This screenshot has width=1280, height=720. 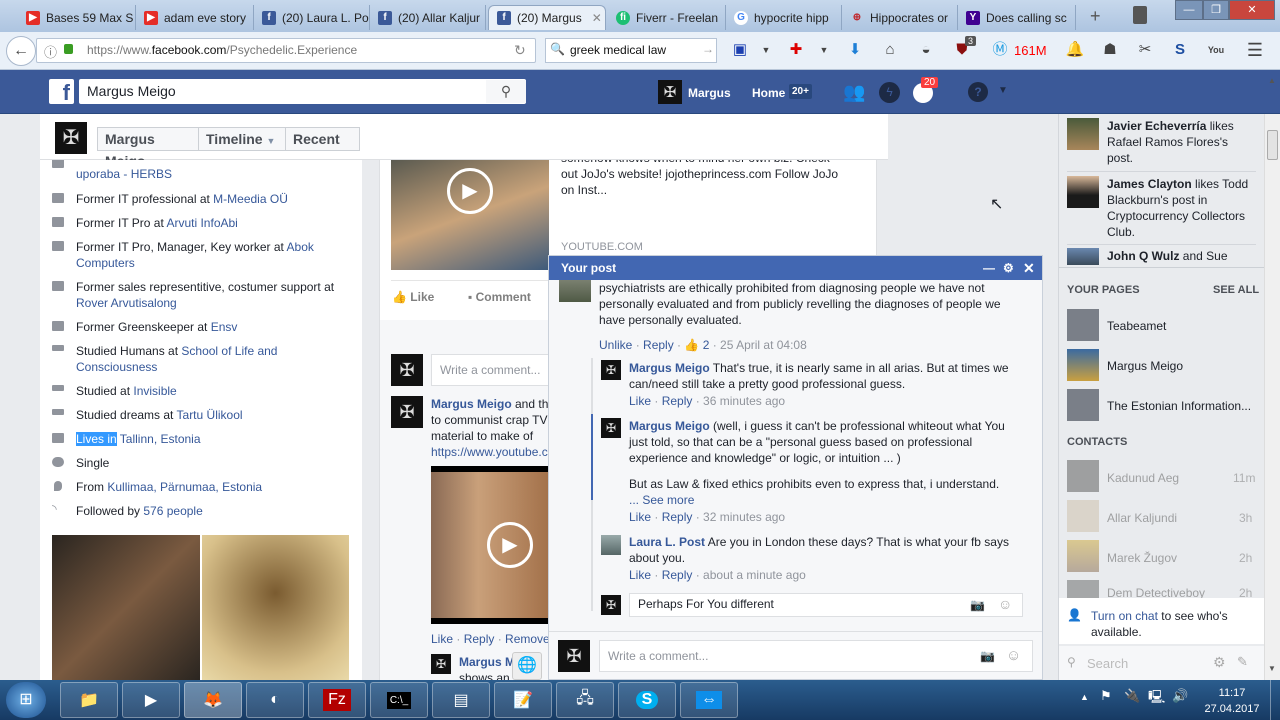 I want to click on tab-groups-icon, so click(x=1140, y=15).